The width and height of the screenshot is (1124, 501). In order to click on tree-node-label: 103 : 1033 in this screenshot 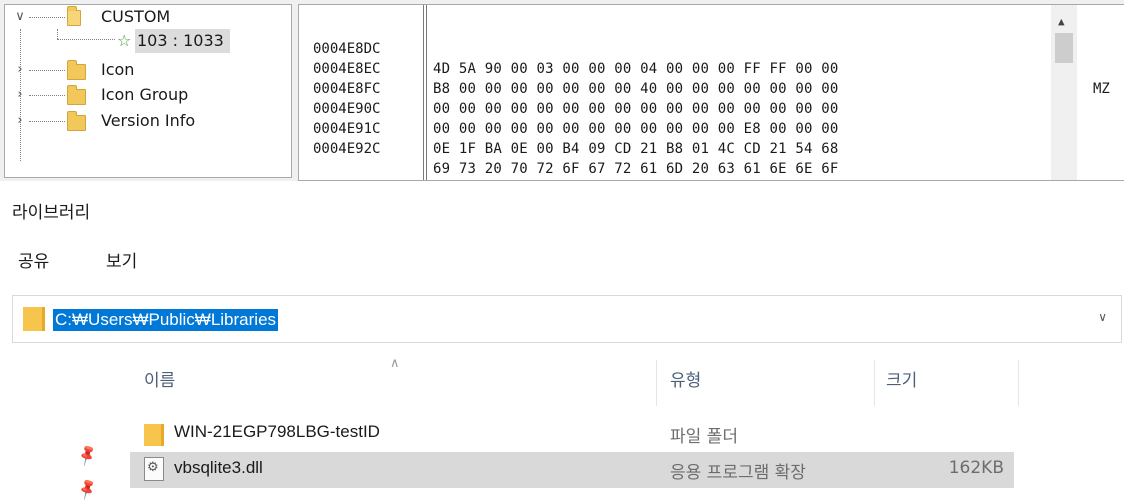, I will do `click(182, 41)`.